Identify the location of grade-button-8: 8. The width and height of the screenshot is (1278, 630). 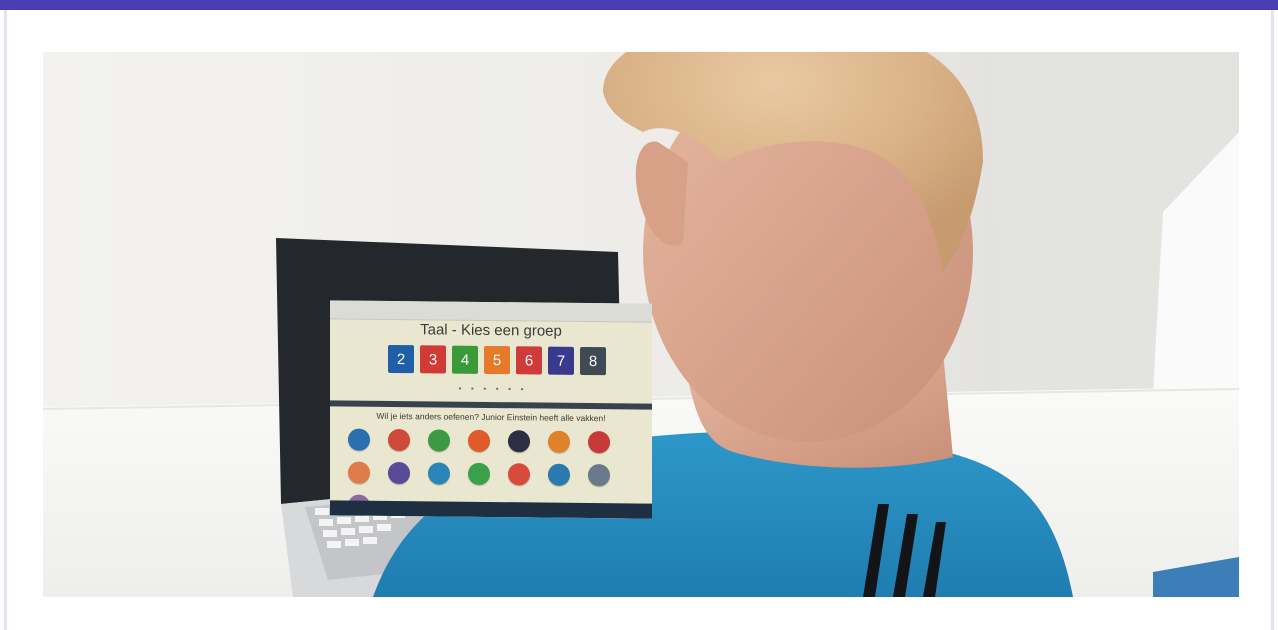
(593, 361).